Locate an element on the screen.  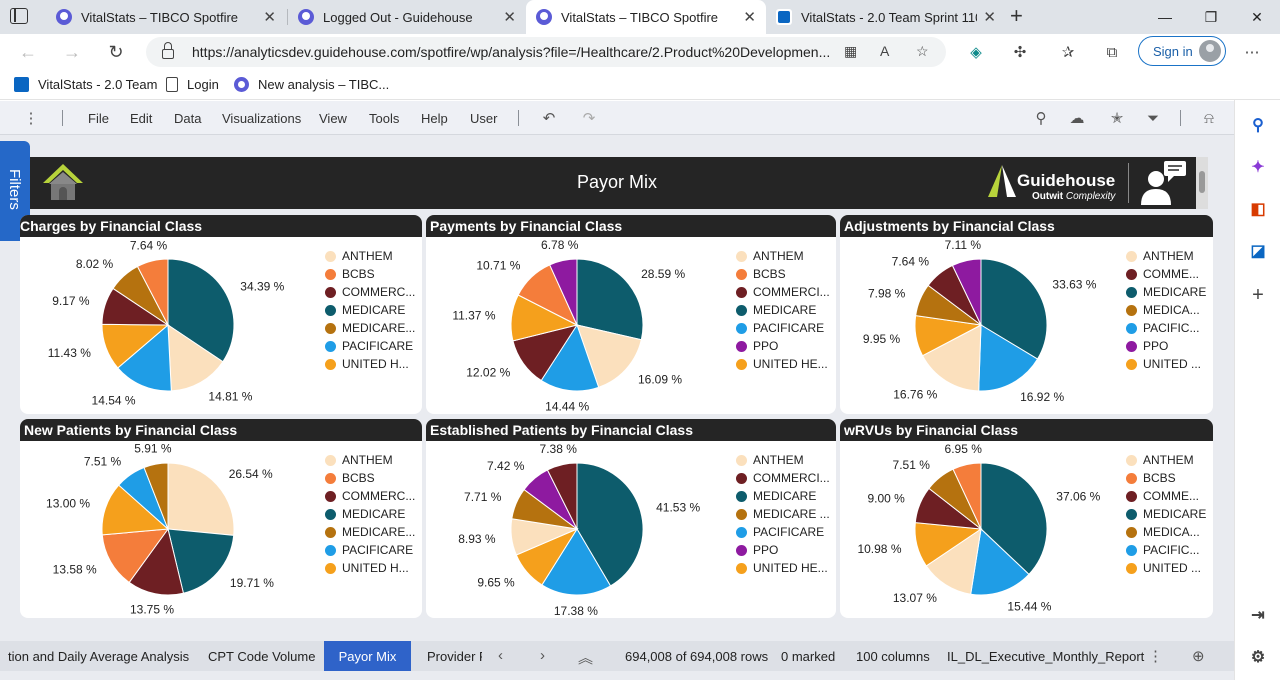
menu-view: View is located at coordinates (333, 118).